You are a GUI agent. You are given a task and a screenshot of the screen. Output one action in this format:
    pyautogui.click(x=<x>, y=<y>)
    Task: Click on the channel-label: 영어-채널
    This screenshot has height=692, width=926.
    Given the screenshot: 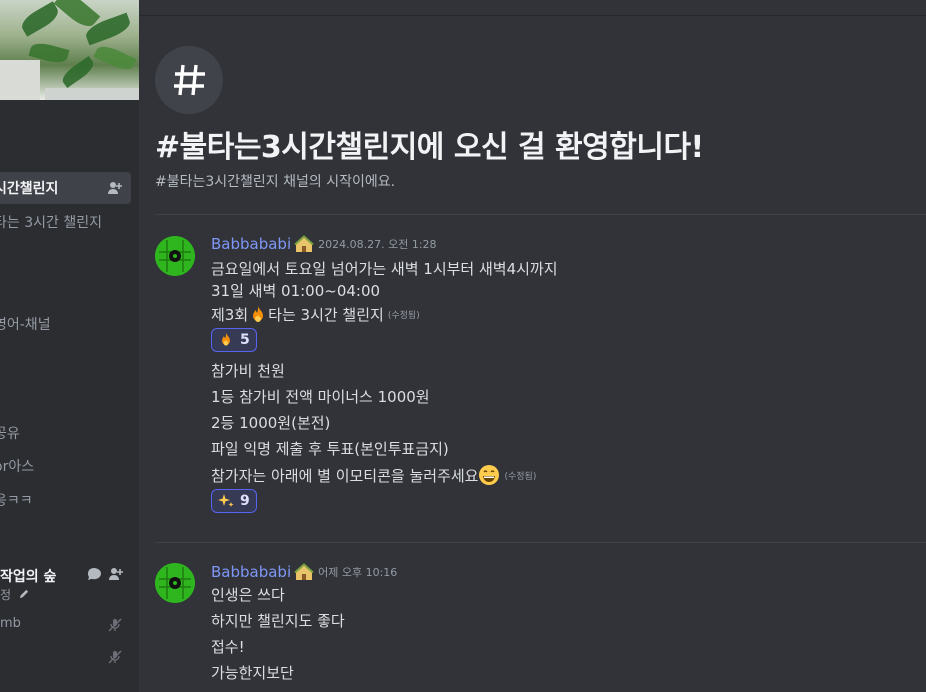 What is the action you would take?
    pyautogui.click(x=25, y=325)
    